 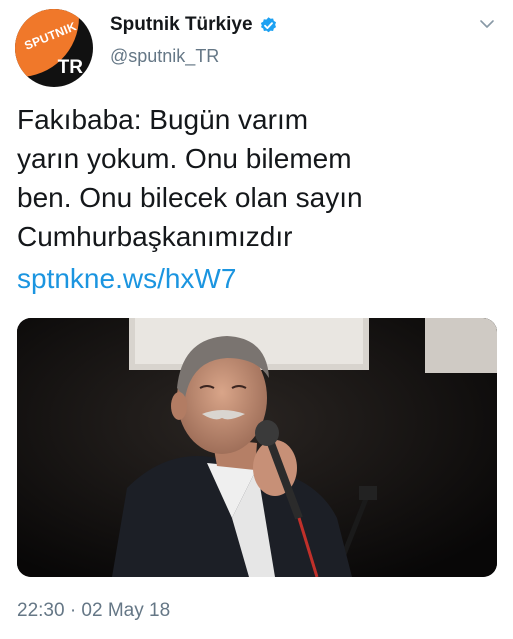 I want to click on chevron-down-icon, so click(x=487, y=24).